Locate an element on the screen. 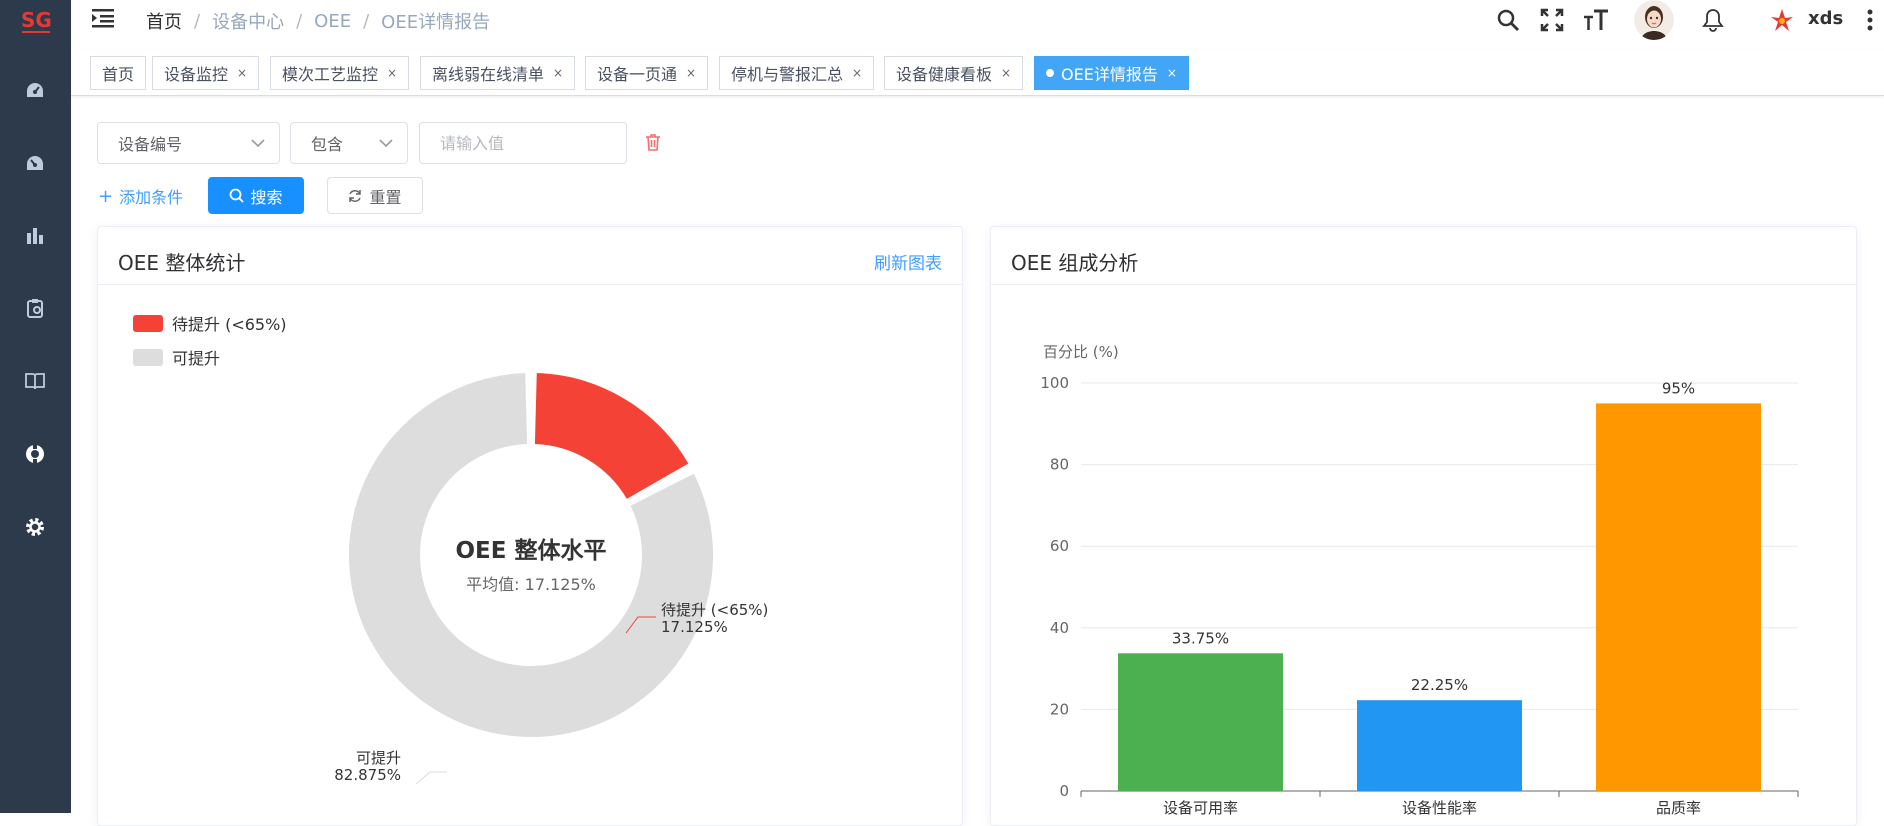  more-vertical-icon is located at coordinates (1870, 20).